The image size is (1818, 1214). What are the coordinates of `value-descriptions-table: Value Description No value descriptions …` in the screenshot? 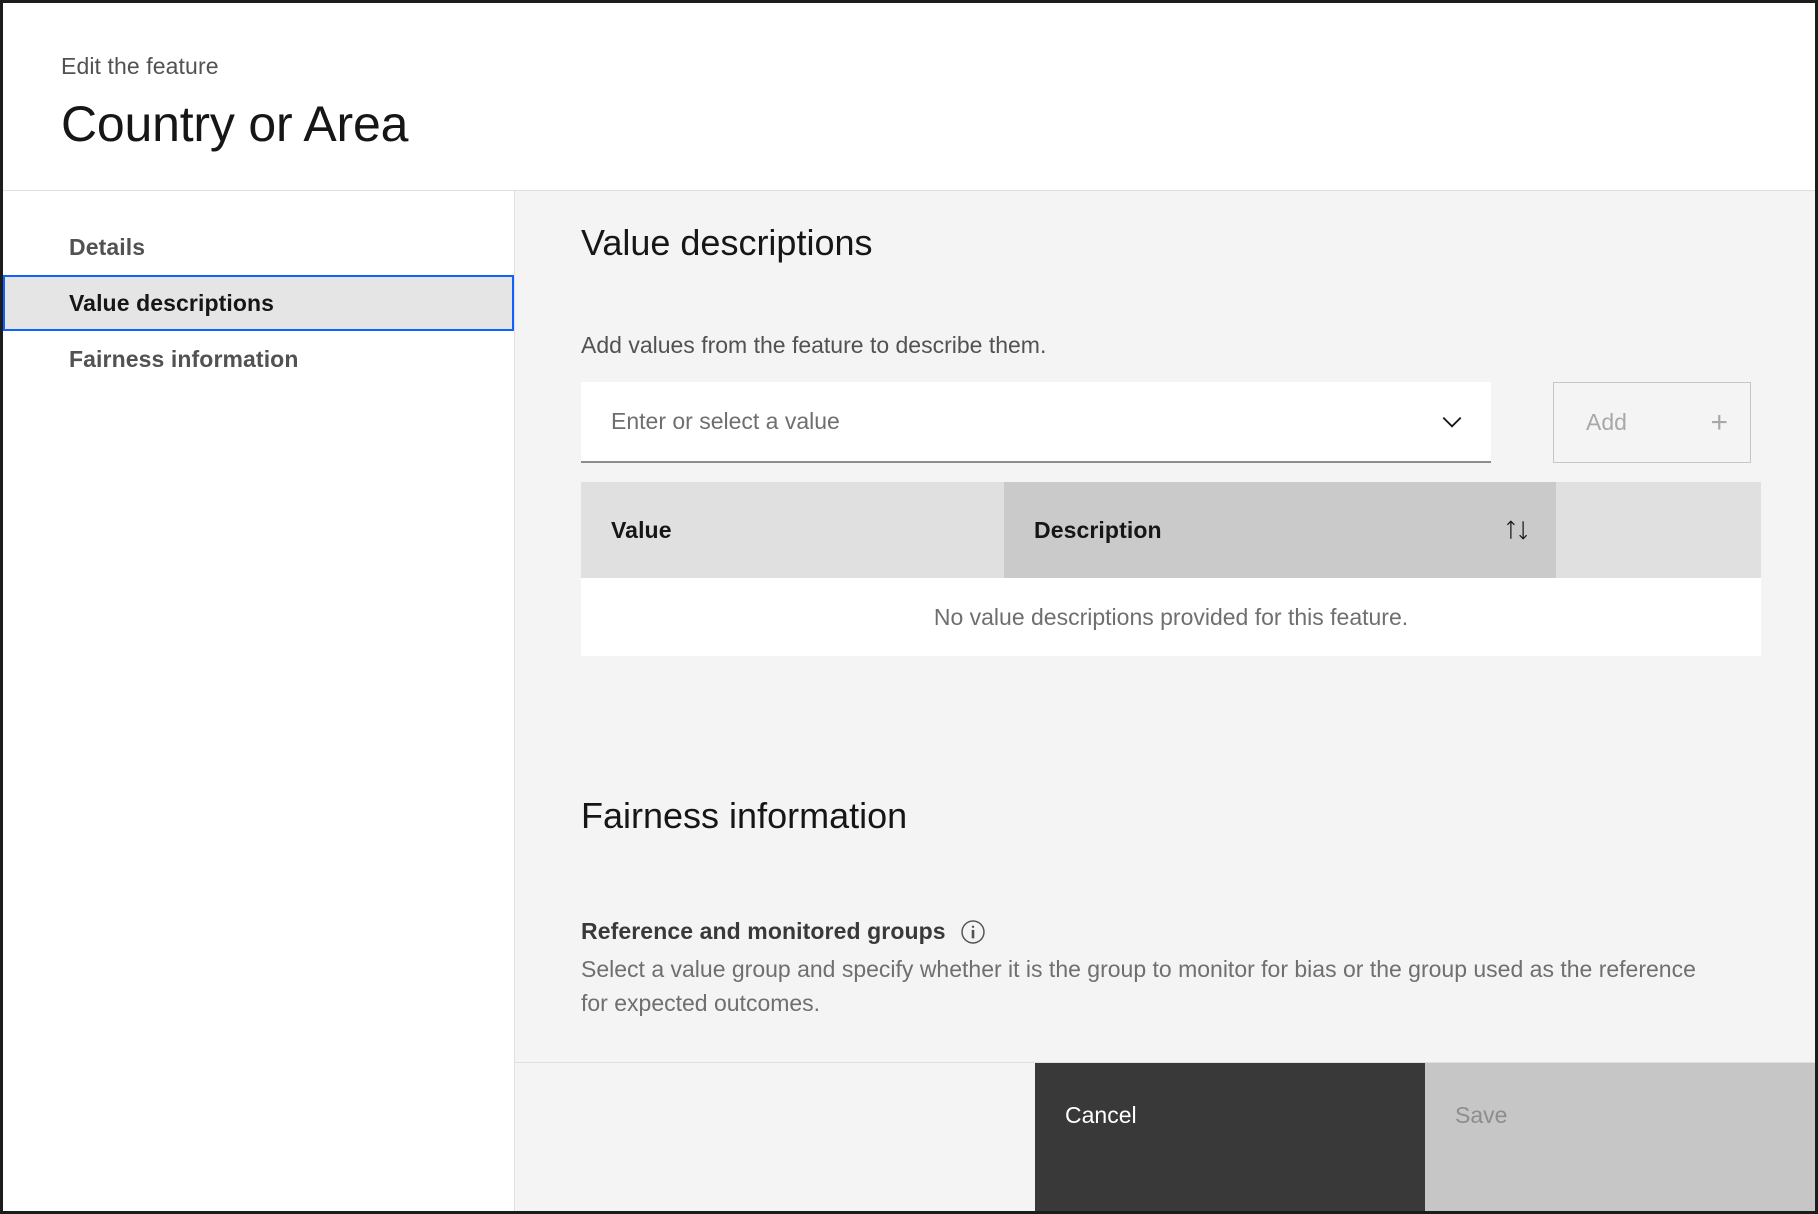 It's located at (1171, 569).